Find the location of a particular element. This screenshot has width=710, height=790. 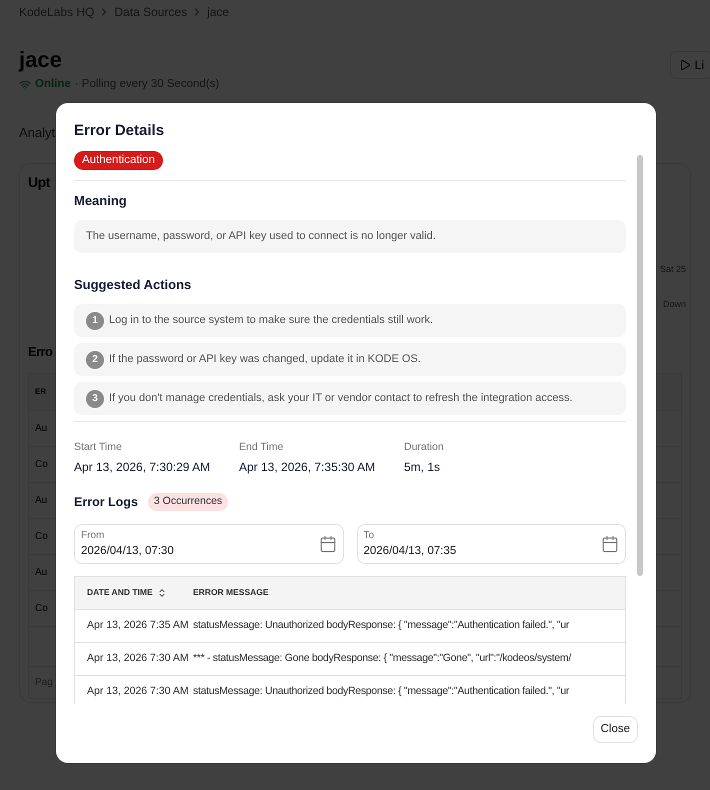

table-cell-text: statusMessage: Unauthorized bodyResponse: { "message":"Authentication failed.", "ur is located at coordinates (381, 691).